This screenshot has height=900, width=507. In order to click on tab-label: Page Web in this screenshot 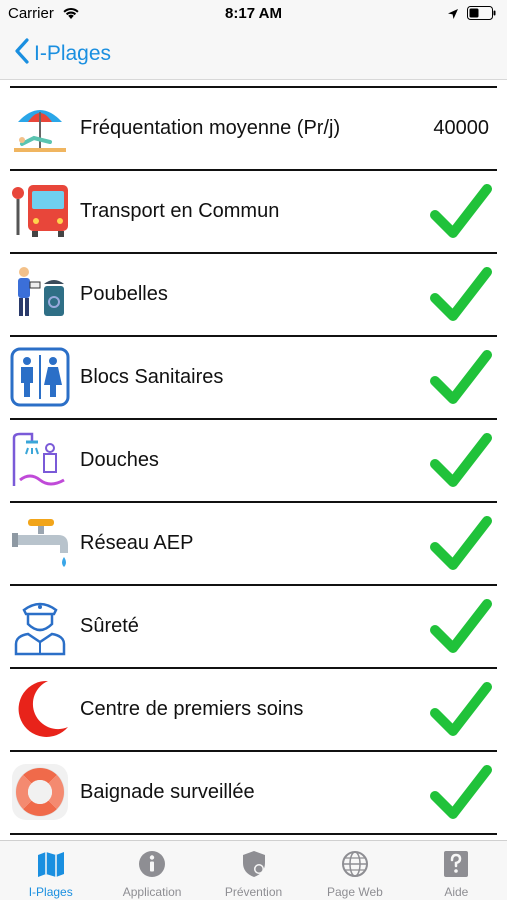, I will do `click(355, 892)`.